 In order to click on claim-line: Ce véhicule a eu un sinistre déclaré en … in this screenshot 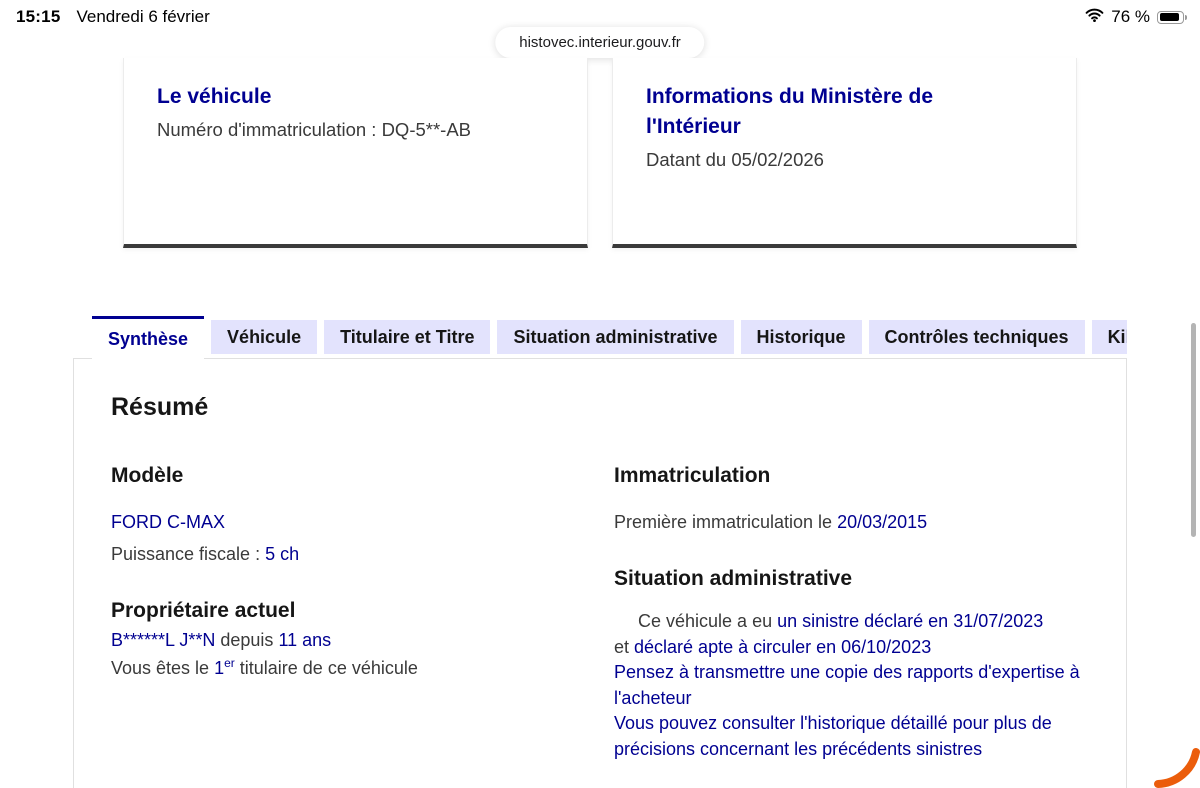, I will do `click(853, 622)`.